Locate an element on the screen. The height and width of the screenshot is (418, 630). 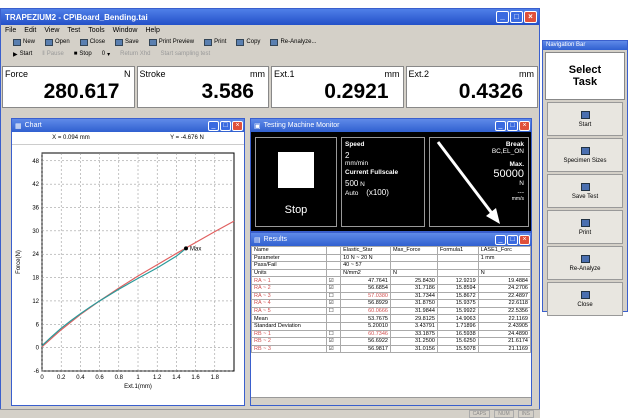
num-indicator: NUM is located at coordinates (504, 414).